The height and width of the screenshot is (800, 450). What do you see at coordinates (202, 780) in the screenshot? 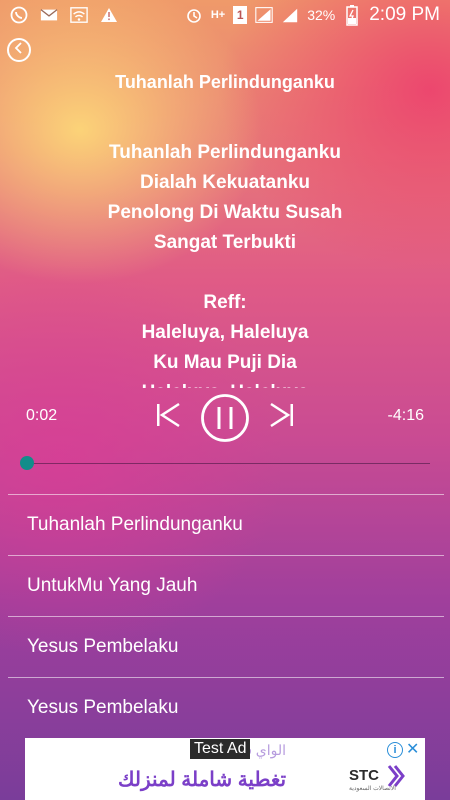
I see `ad-text-line2: تغطية شاملة لمنزلك` at bounding box center [202, 780].